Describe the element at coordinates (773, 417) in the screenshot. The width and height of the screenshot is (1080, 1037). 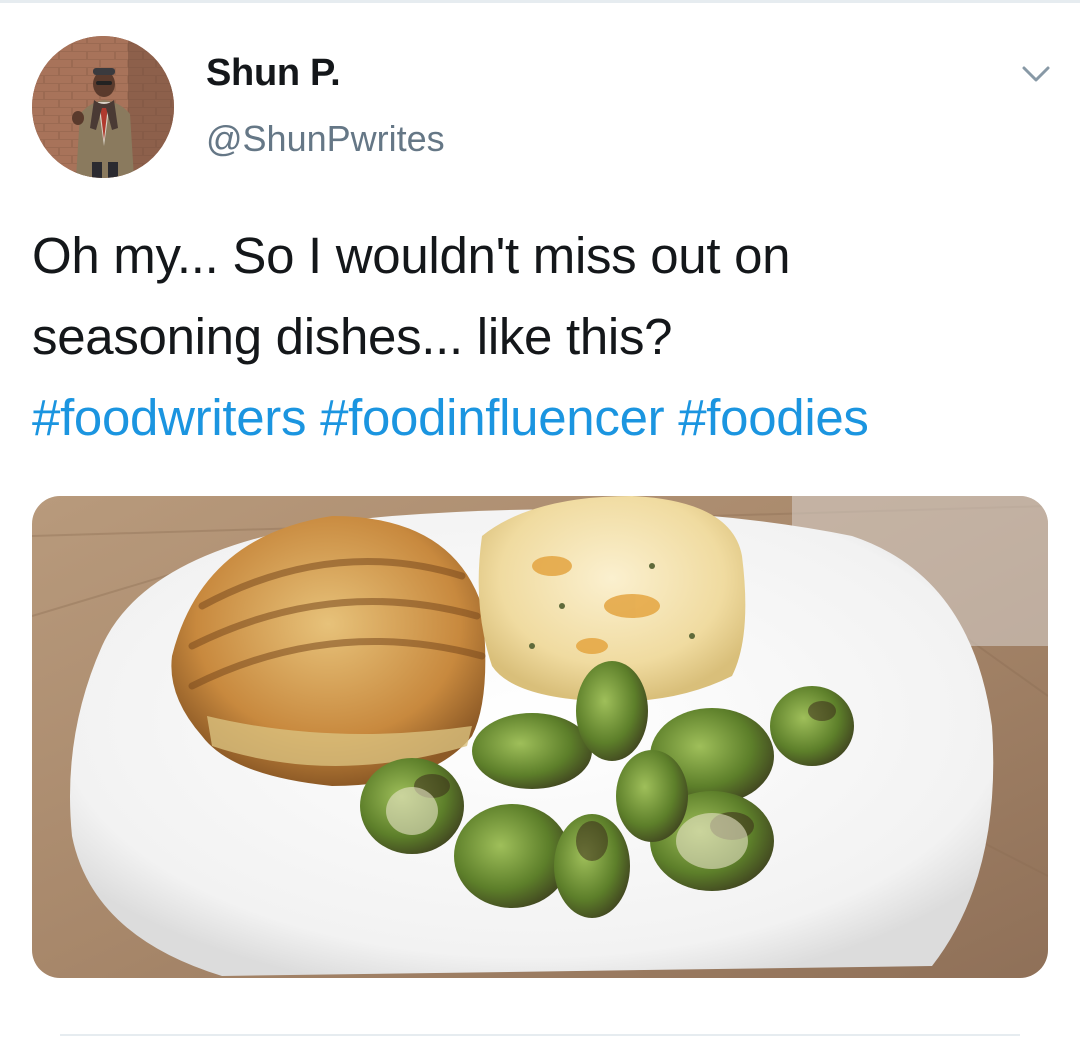
I see `hashtag-link: #foodies` at that location.